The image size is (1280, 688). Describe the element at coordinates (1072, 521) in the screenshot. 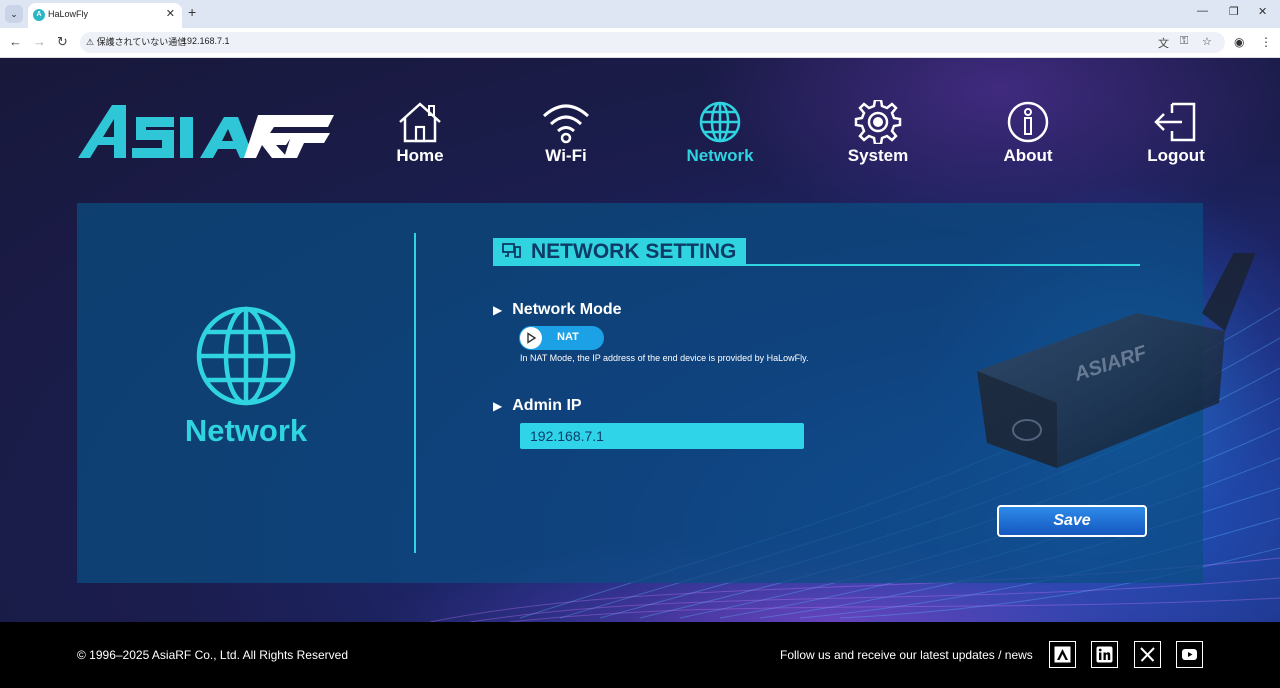

I see `save-button: Save` at that location.